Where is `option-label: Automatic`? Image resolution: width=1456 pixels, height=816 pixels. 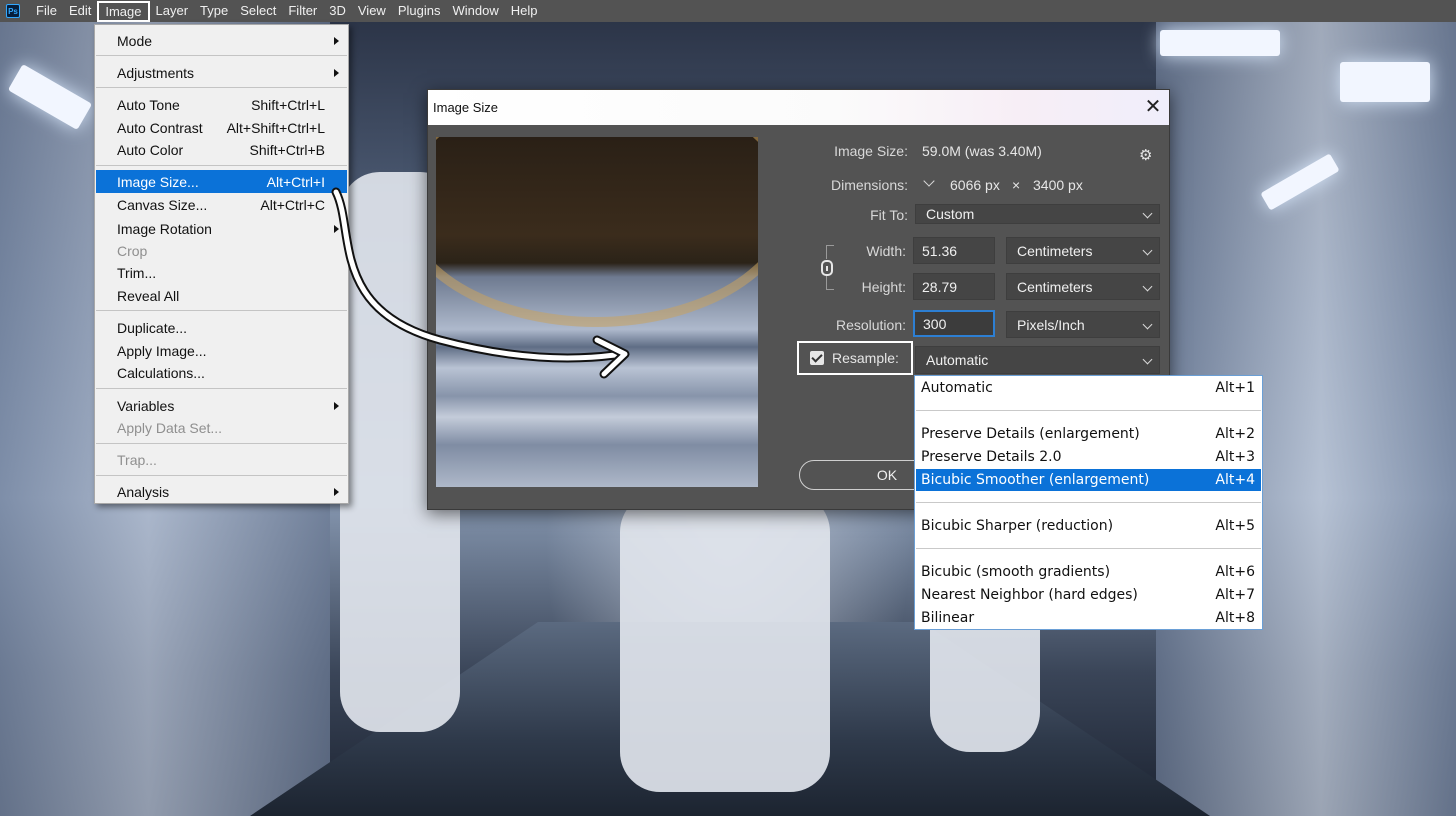
option-label: Automatic is located at coordinates (957, 388).